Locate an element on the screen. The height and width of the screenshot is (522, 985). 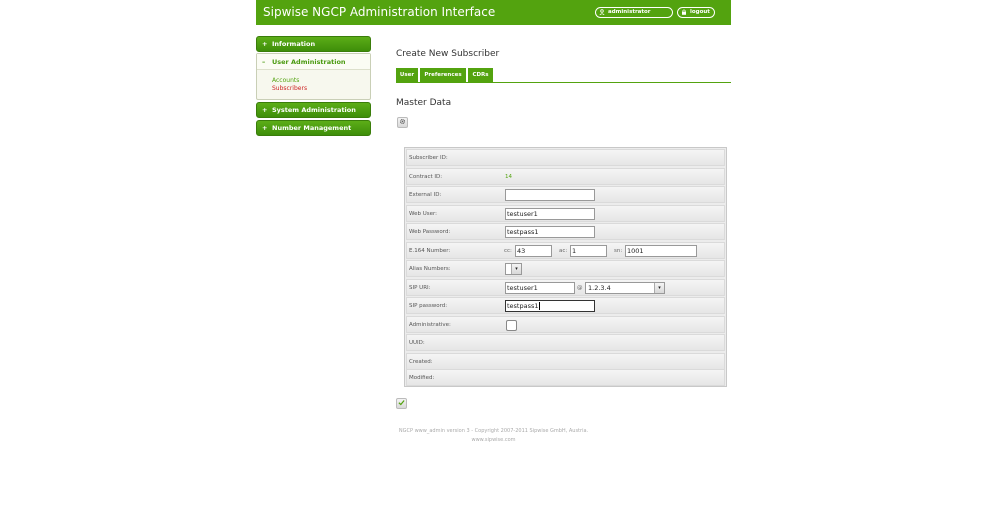
sn-label: sn: is located at coordinates (618, 250).